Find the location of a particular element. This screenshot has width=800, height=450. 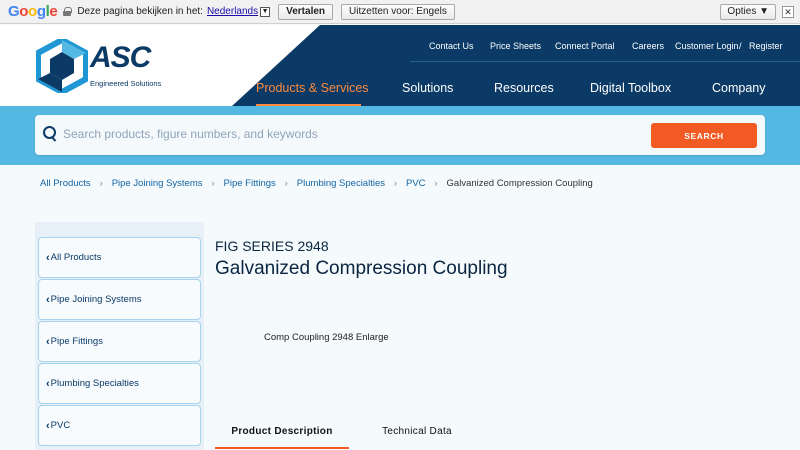

language-select: Nederlands is located at coordinates (232, 11).